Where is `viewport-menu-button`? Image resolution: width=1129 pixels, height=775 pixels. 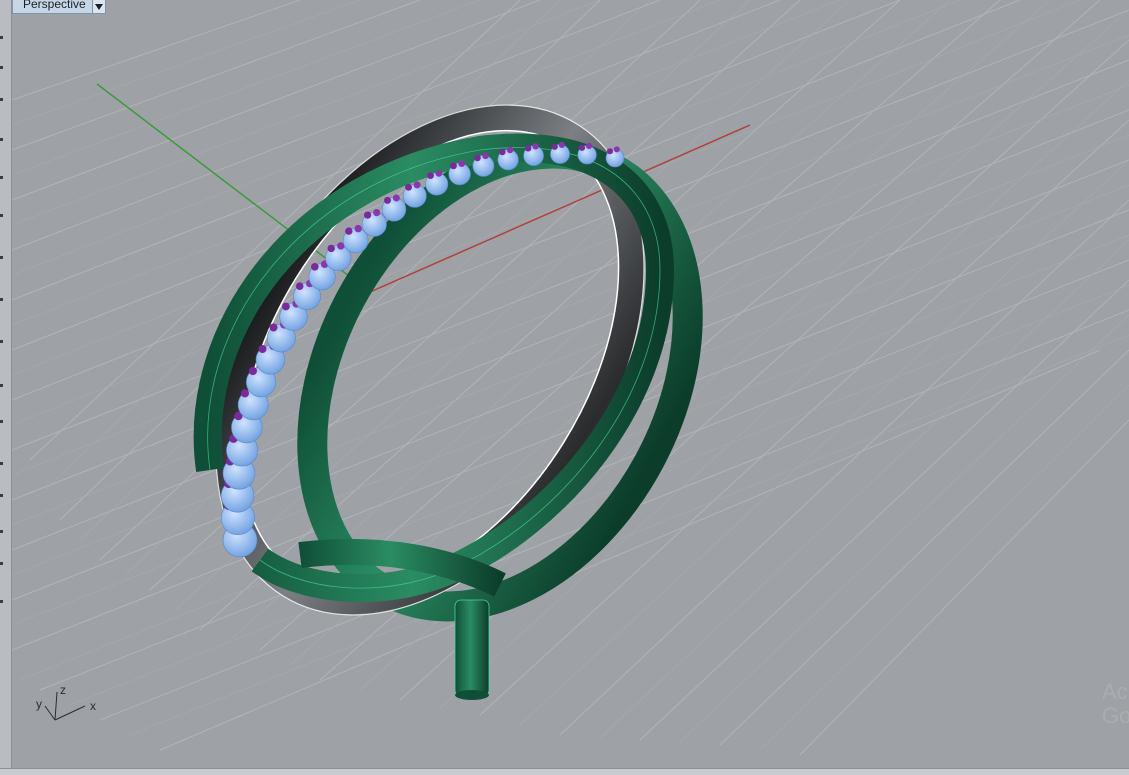 viewport-menu-button is located at coordinates (98, 6).